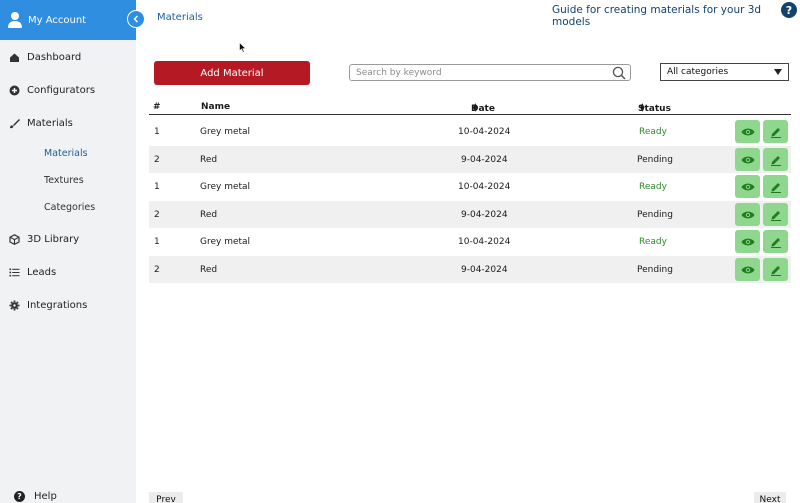 This screenshot has width=800, height=503. What do you see at coordinates (470, 107) in the screenshot?
I see `table-header: # Name Date ▲ ▼ Status ▲ ▼` at bounding box center [470, 107].